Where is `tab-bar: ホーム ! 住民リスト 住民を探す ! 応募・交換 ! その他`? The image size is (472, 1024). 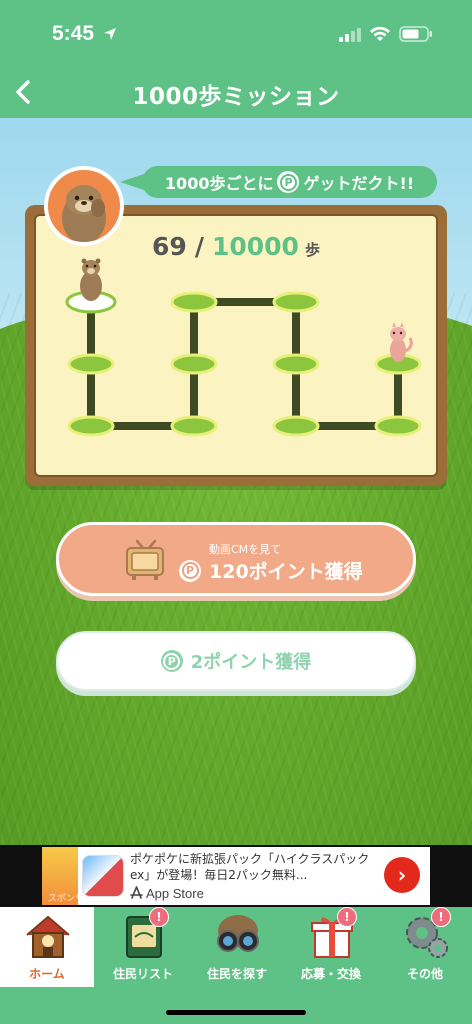
tab-bar: ホーム ! 住民リスト 住民を探す ! 応募・交換 ! その他 is located at coordinates (236, 965).